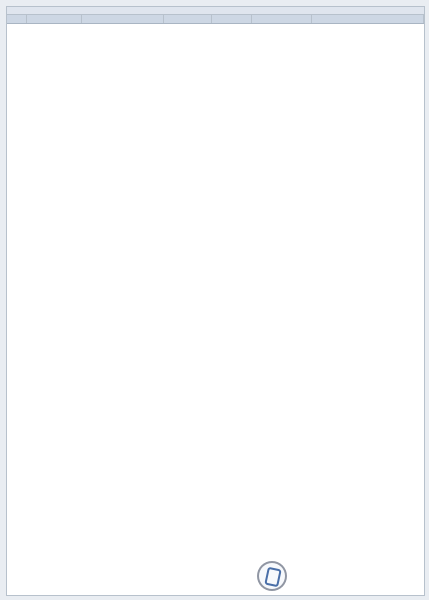 The image size is (429, 600). What do you see at coordinates (272, 576) in the screenshot?
I see `watermark-logo-icon` at bounding box center [272, 576].